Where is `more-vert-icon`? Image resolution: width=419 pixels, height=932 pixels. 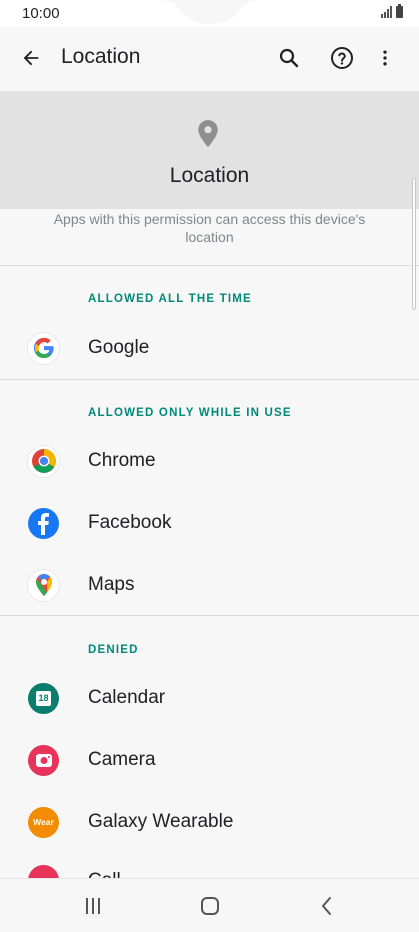
more-vert-icon is located at coordinates (385, 58).